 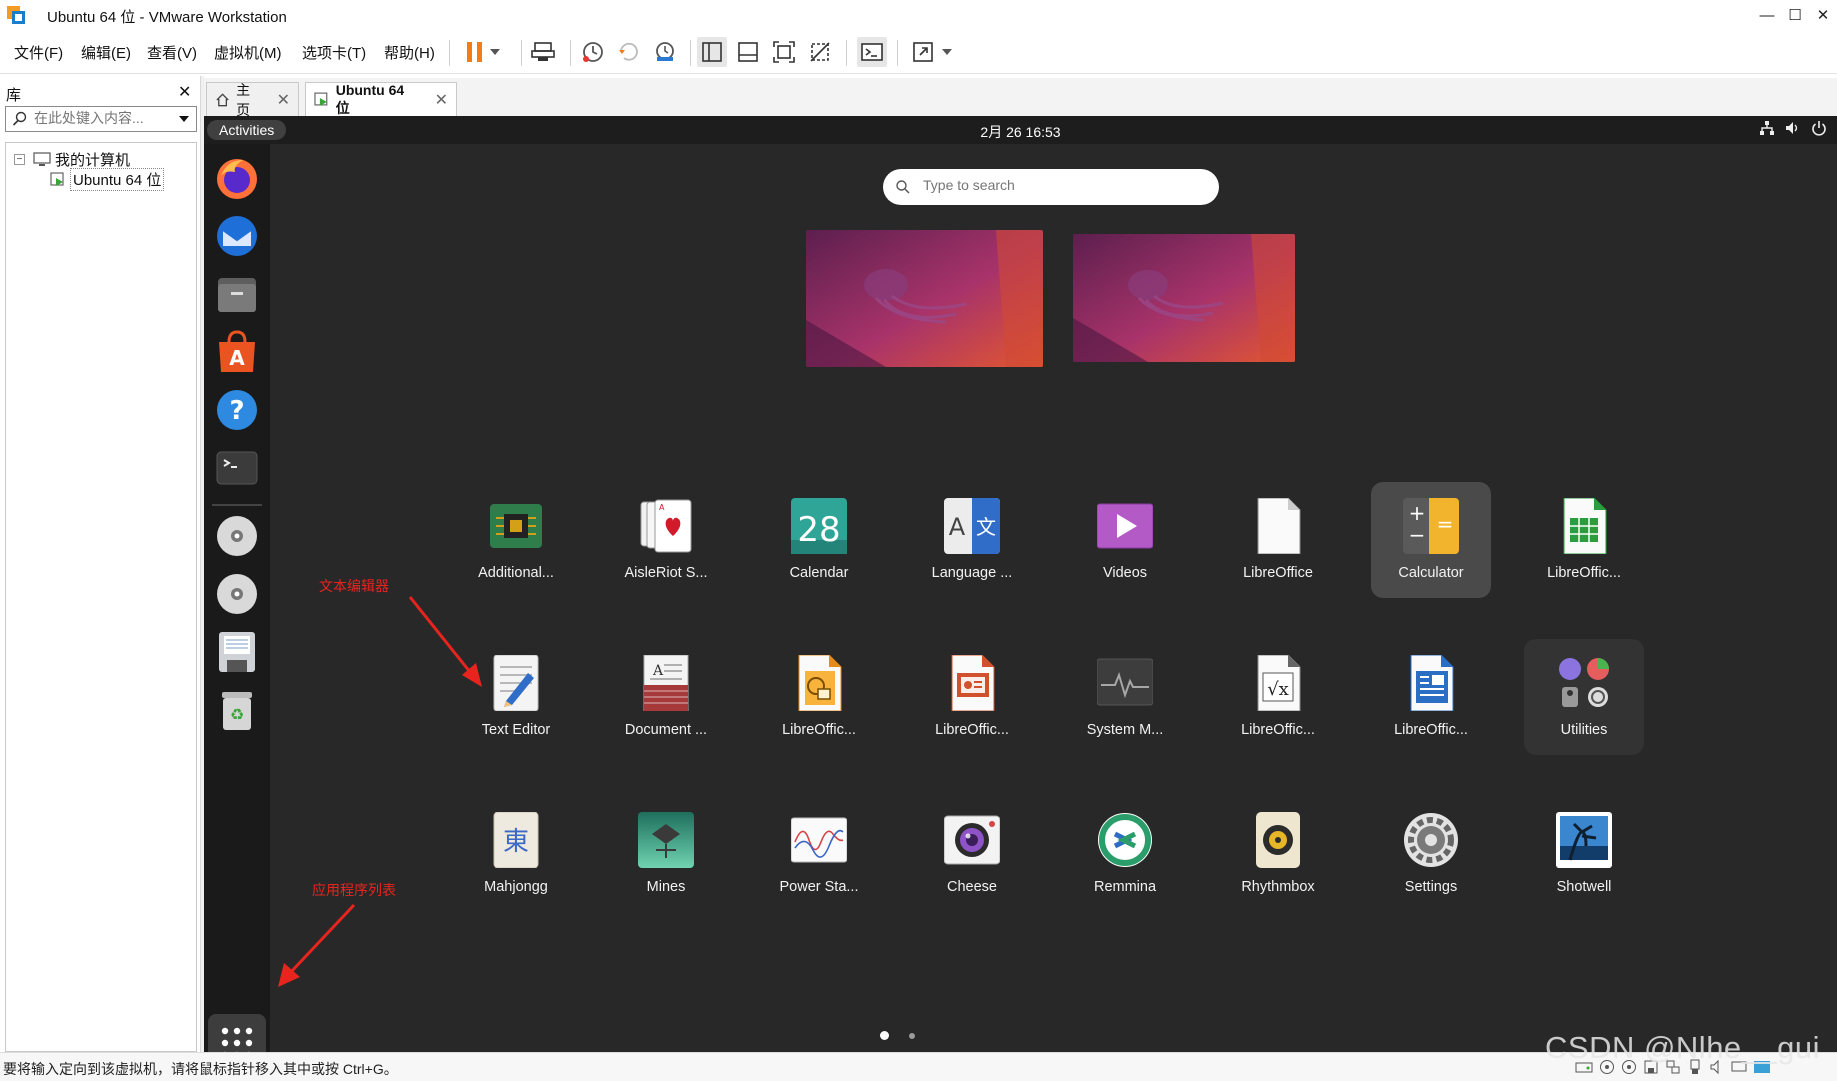 I want to click on app-libreoffice: LibreOffice, so click(x=1278, y=540).